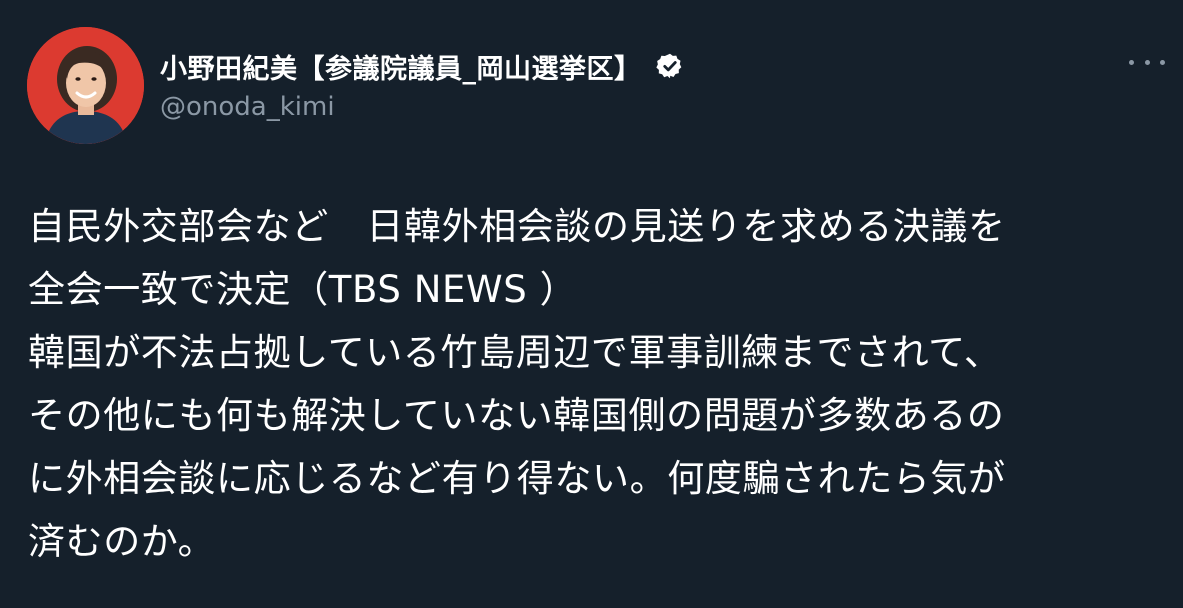 Image resolution: width=1183 pixels, height=608 pixels. What do you see at coordinates (401, 66) in the screenshot?
I see `author-display-name: 小野田紀美【参議院議員_岡山選挙区】` at bounding box center [401, 66].